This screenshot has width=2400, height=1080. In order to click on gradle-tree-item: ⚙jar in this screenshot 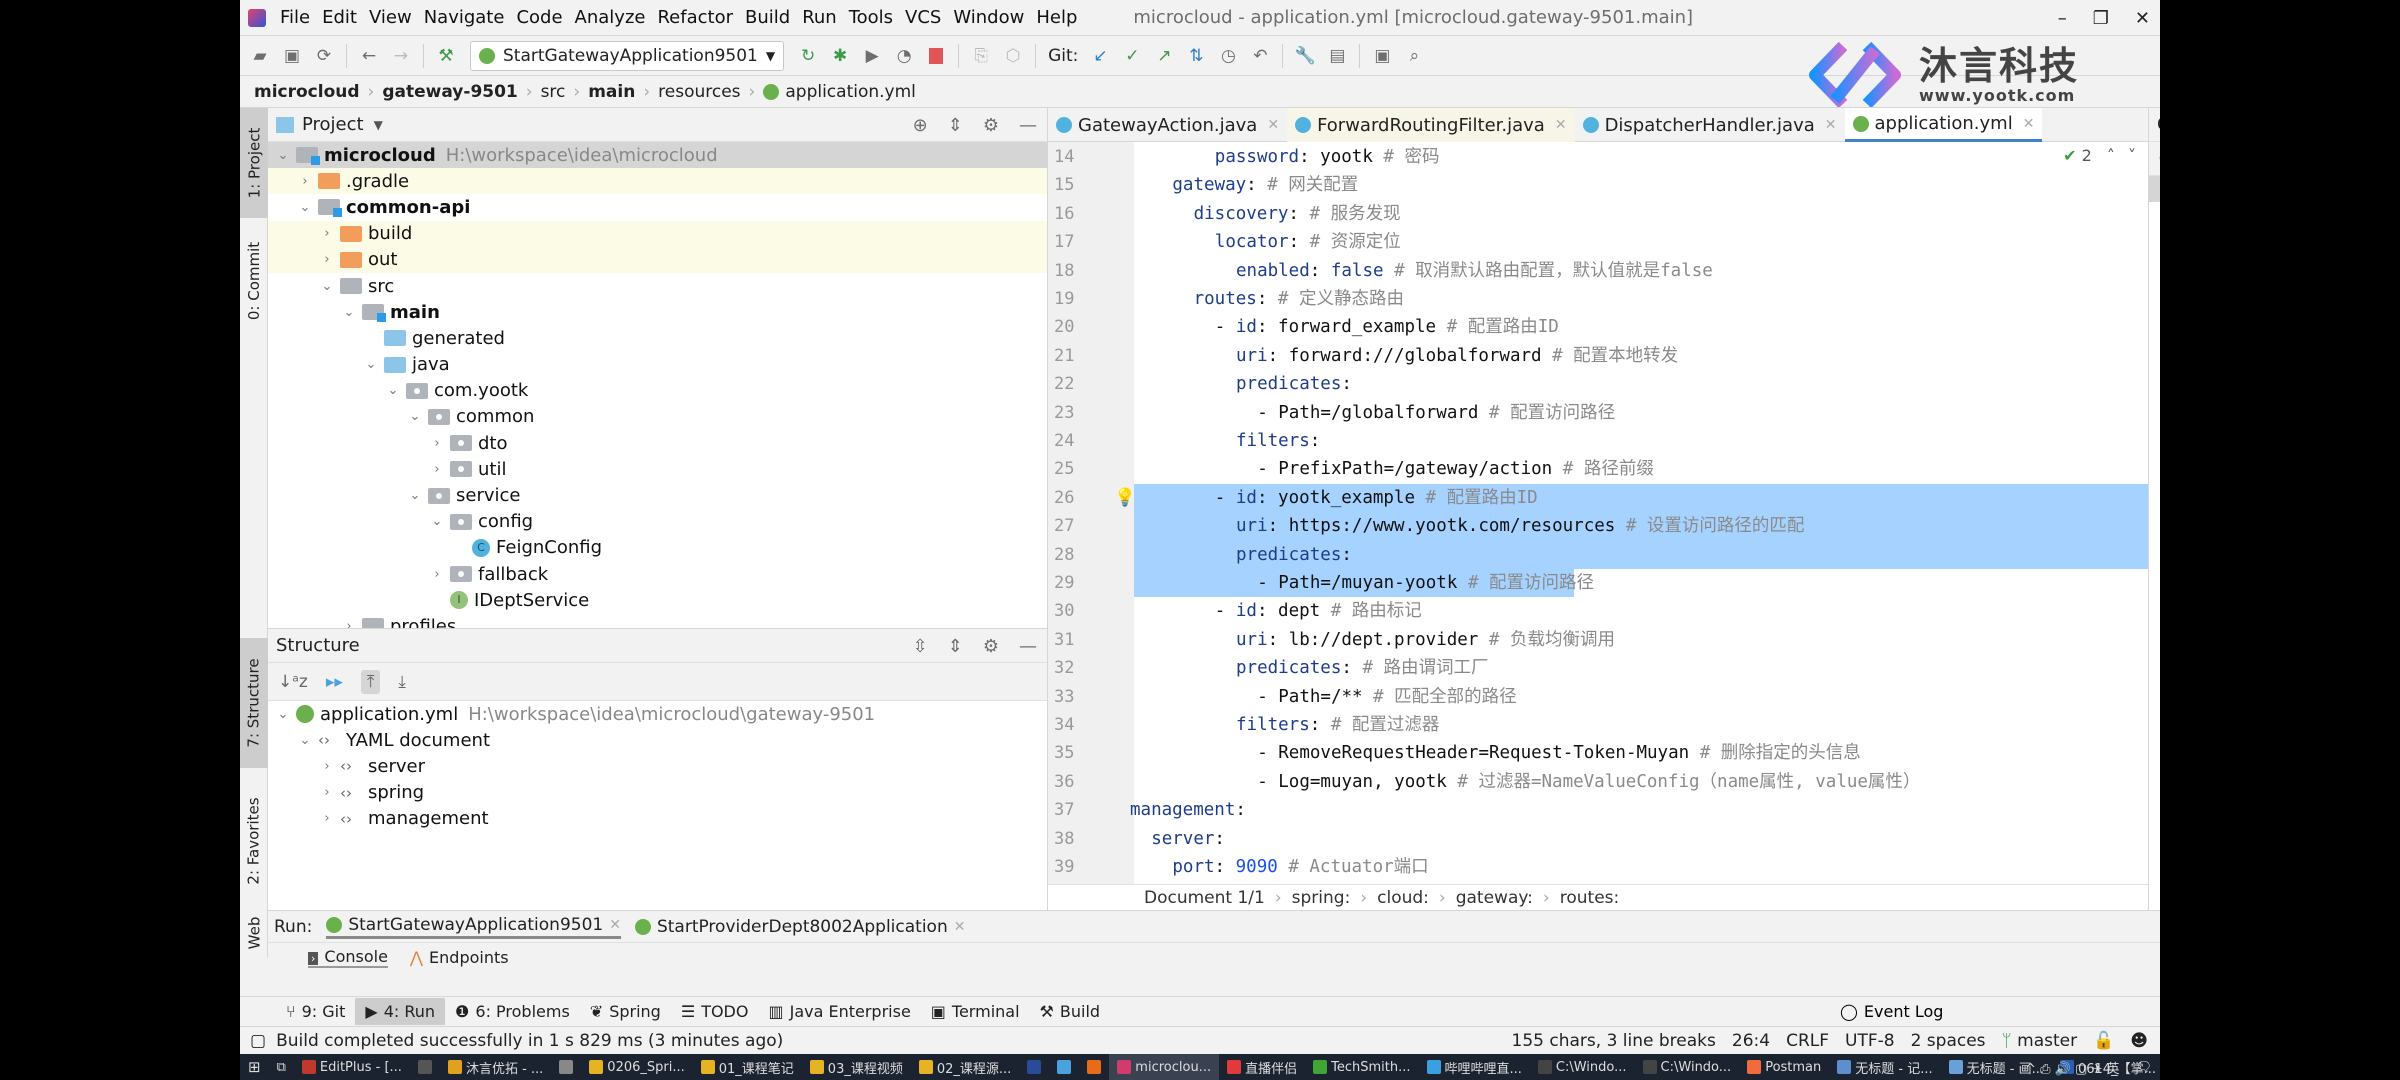, I will do `click(2154, 660)`.